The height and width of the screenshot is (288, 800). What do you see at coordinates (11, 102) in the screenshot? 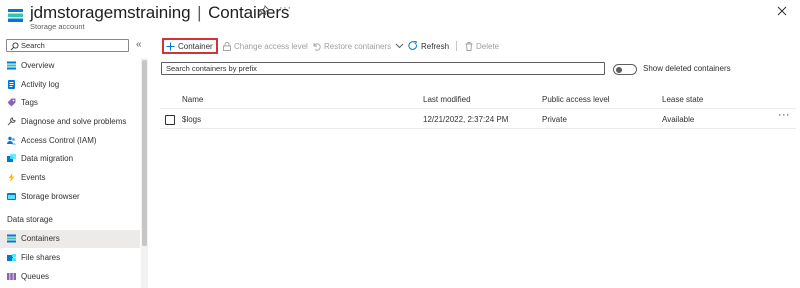
I see `tag-icon` at bounding box center [11, 102].